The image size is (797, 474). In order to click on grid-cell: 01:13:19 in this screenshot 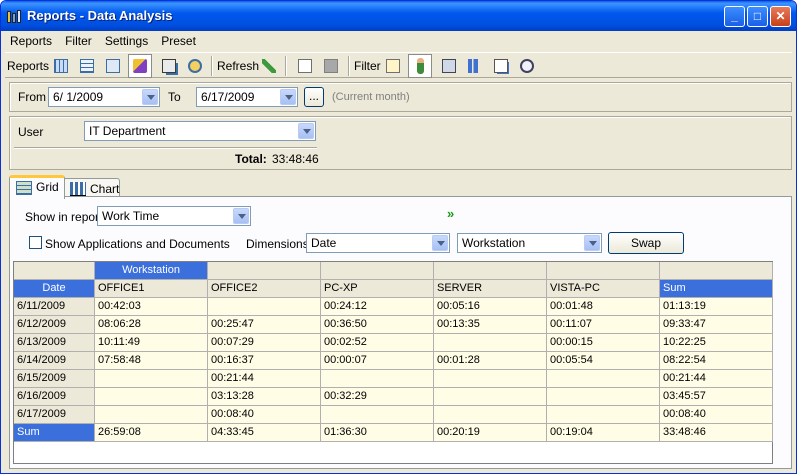, I will do `click(716, 307)`.